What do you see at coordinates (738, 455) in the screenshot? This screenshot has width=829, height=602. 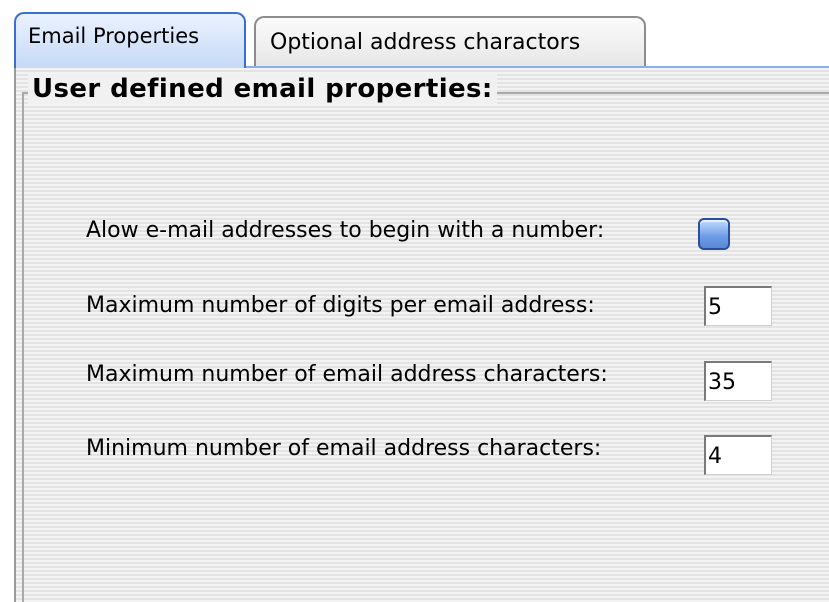 I see `min-chars-input` at bounding box center [738, 455].